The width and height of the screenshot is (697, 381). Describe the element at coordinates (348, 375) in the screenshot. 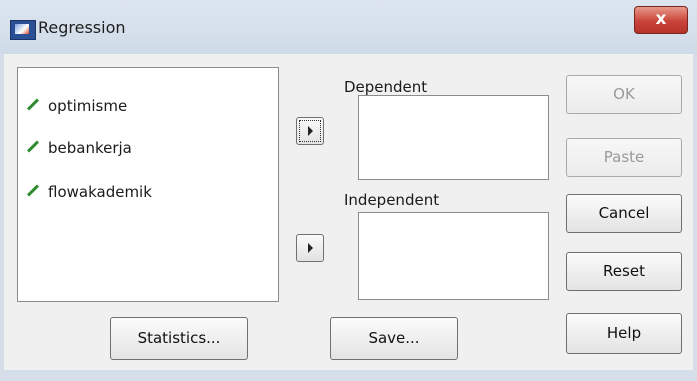

I see `window-frame-bottom` at that location.